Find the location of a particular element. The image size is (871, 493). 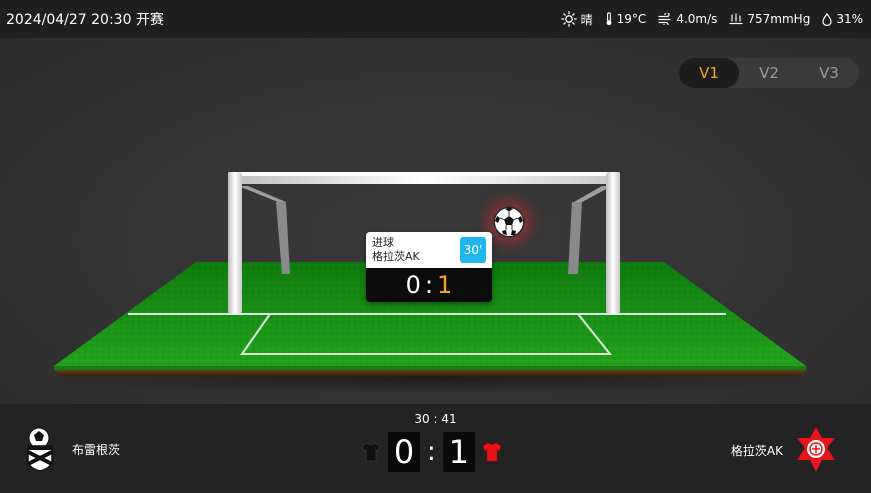

weather-condition: 晴 is located at coordinates (576, 19).